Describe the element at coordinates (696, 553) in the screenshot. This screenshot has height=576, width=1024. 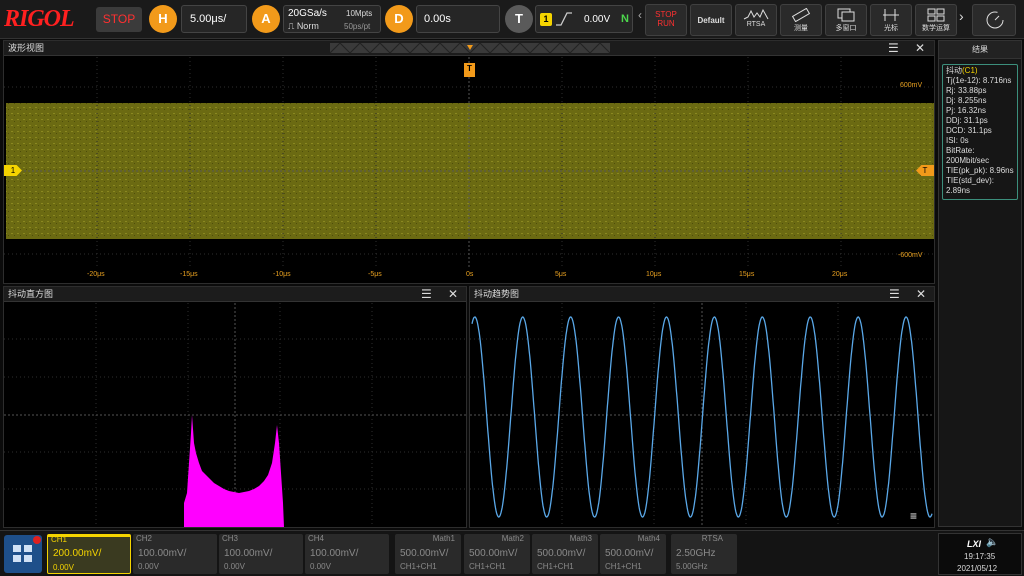
I see `rtsa-center: 2.50GHz` at that location.